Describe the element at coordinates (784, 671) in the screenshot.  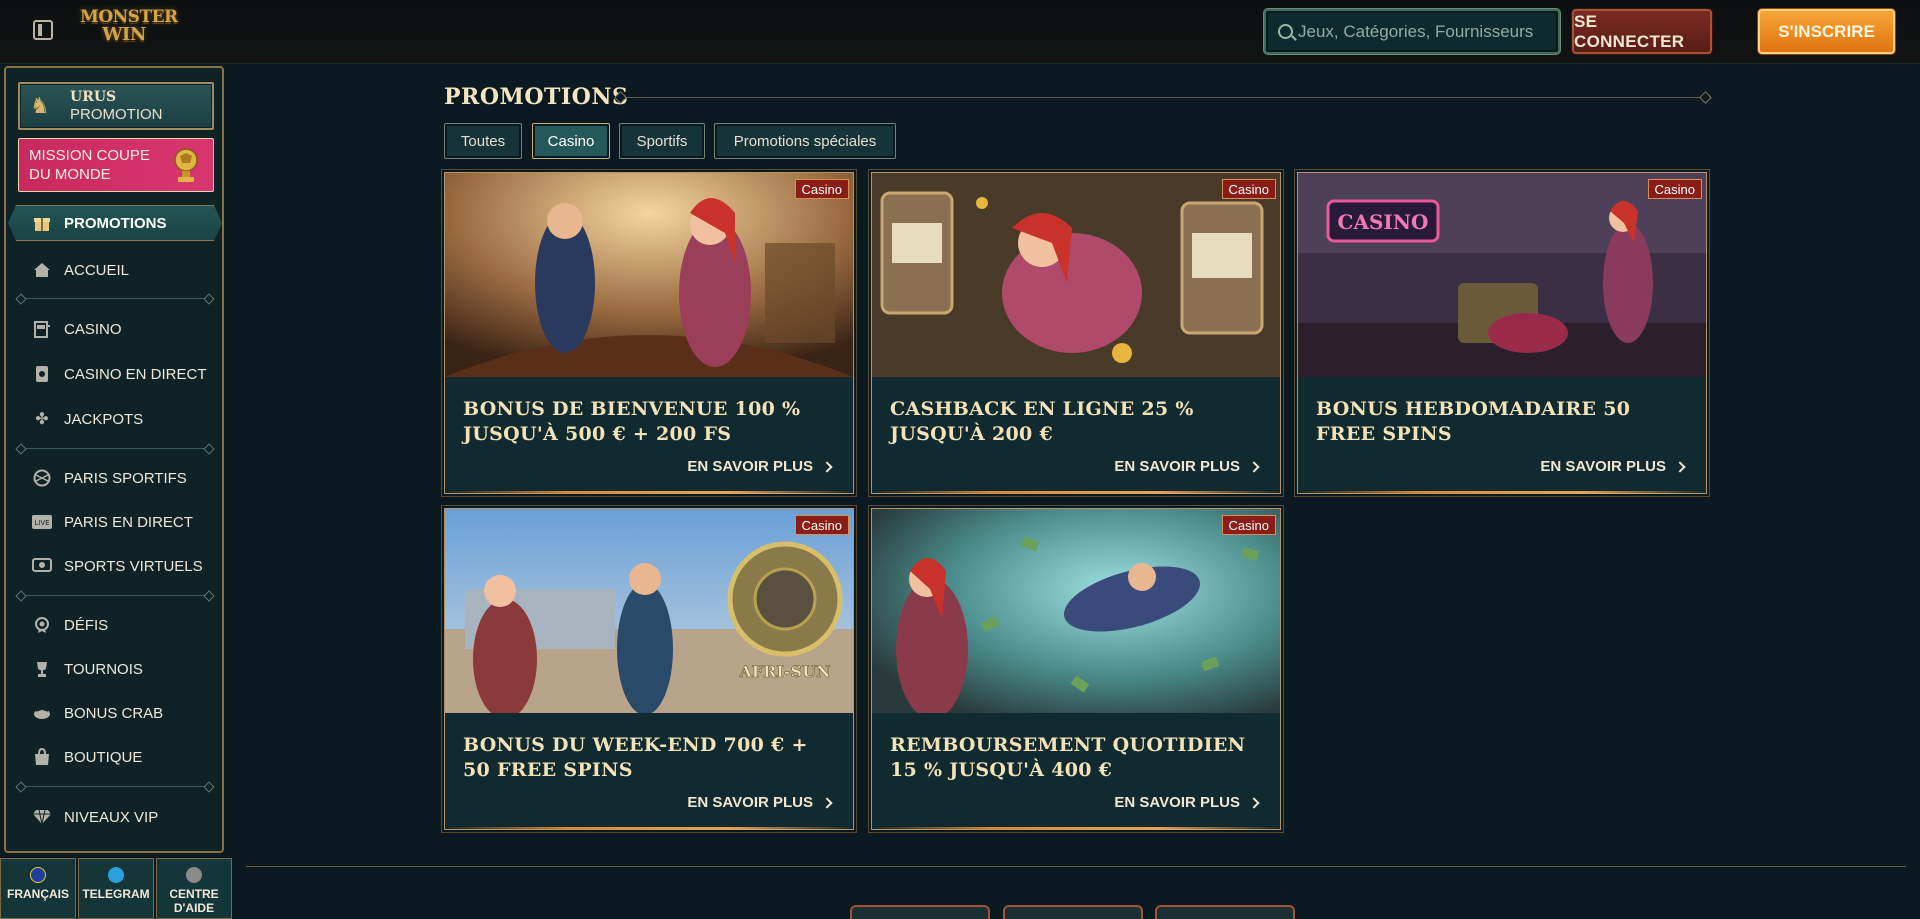
I see `afrisun-sign: AFRI-SUN` at that location.